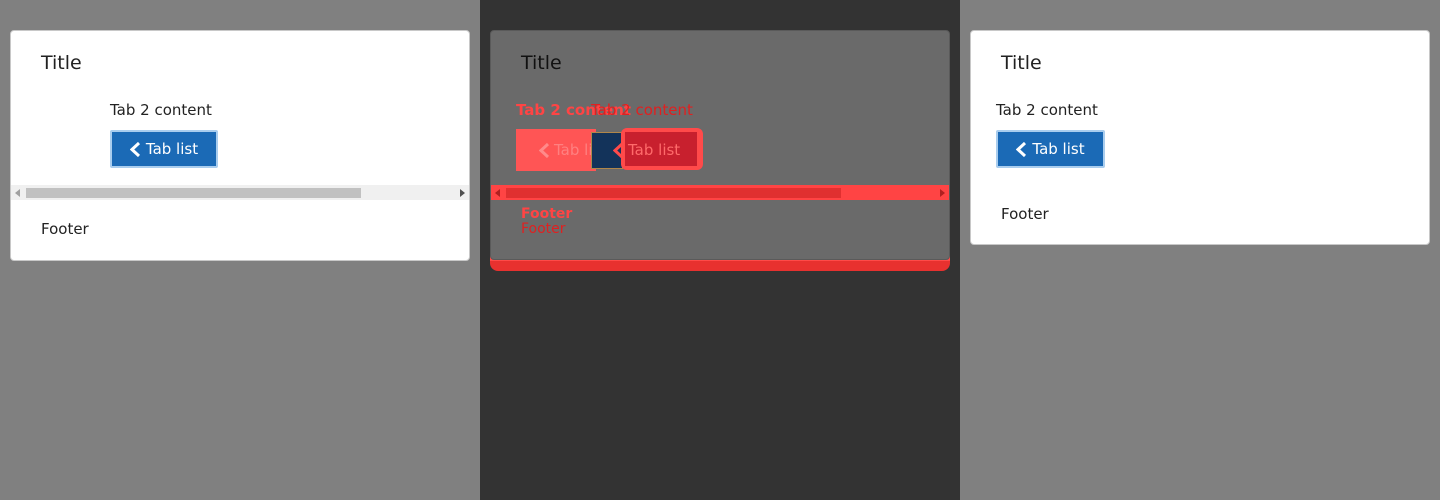  I want to click on tab-list-button-shifted-label-wrap: Tab list, so click(646, 150).